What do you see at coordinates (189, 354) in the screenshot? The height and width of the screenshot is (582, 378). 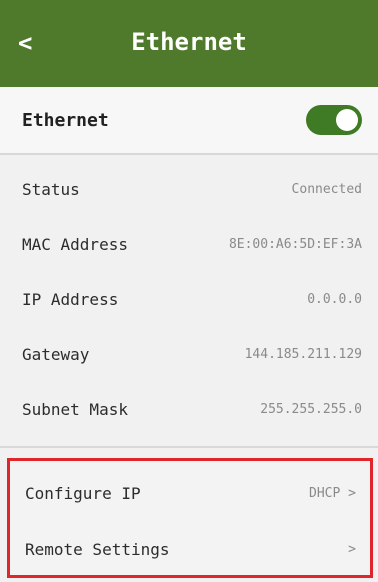 I see `info-row-gateway: Gateway 144.185.211.129` at bounding box center [189, 354].